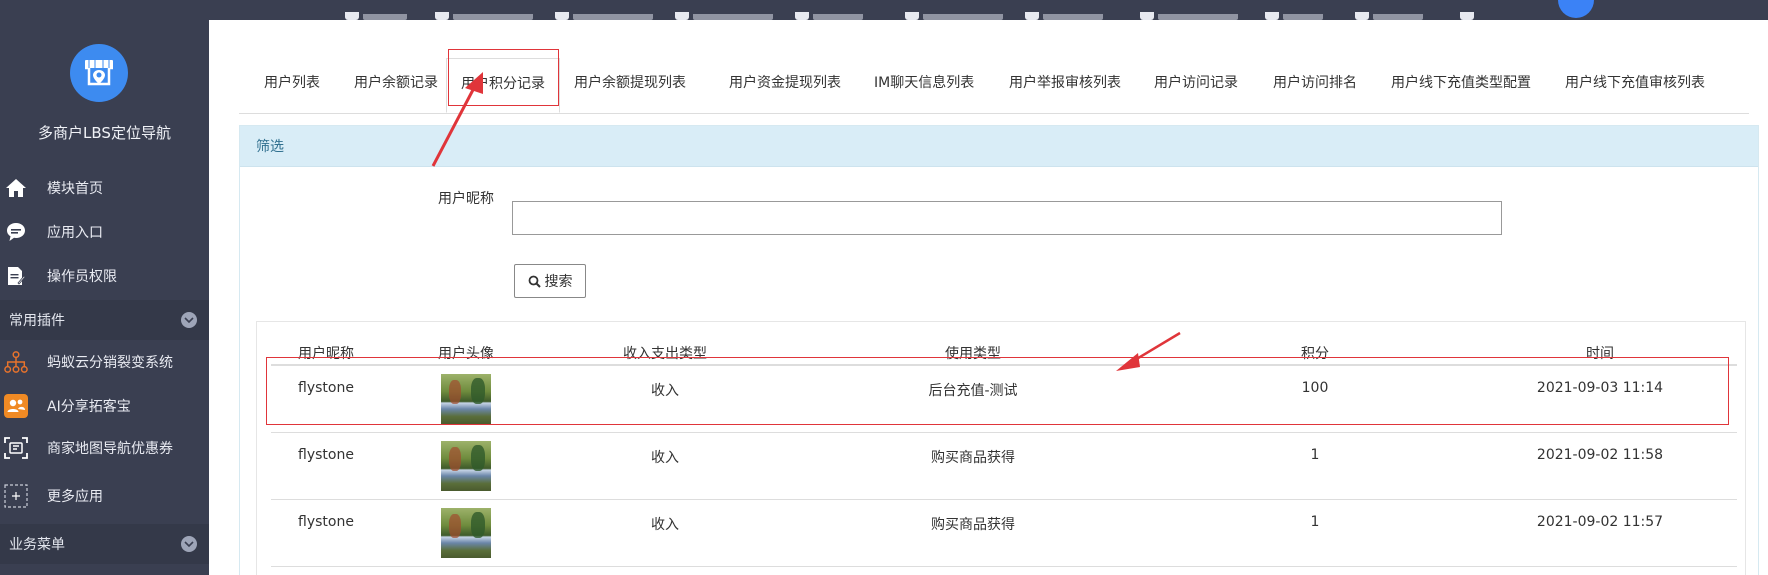 The height and width of the screenshot is (575, 1768). I want to click on panel-title: 筛选, so click(999, 146).